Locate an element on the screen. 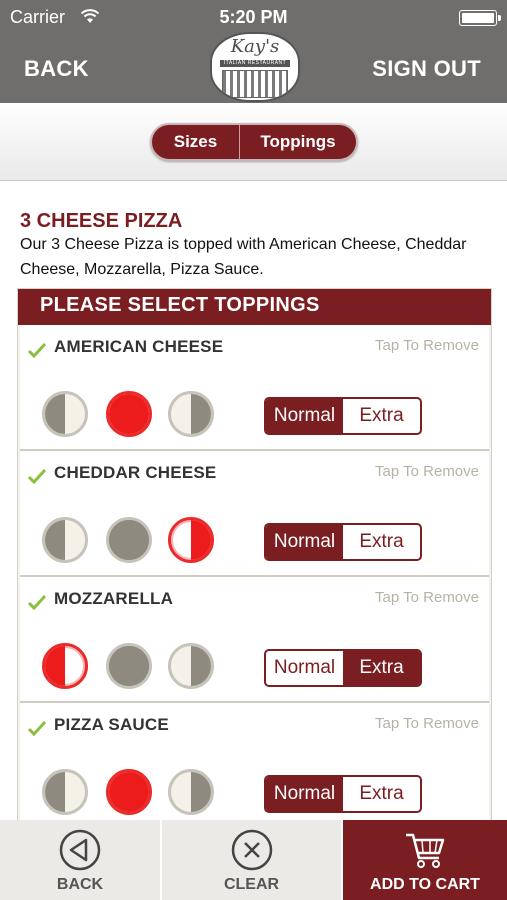  cart-icon is located at coordinates (425, 850).